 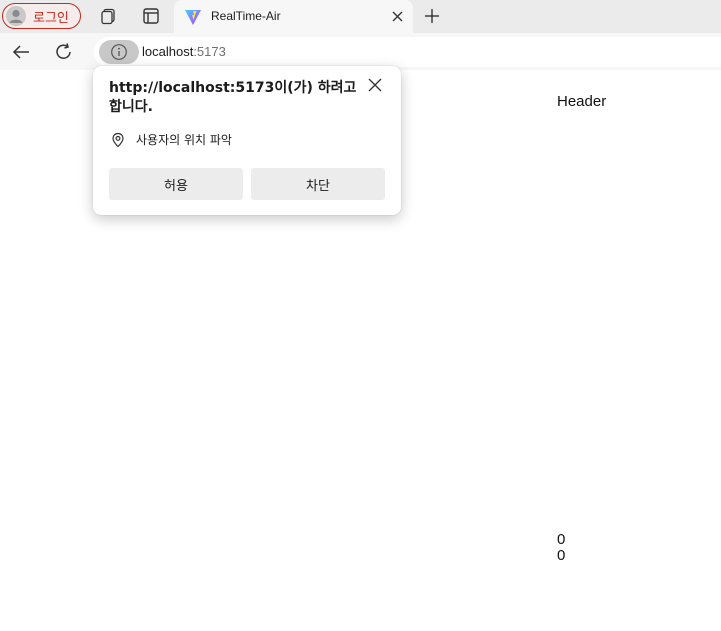 I want to click on dialog-heading: http://localhost:5173이(가) 하려고 합니다., so click(x=233, y=97).